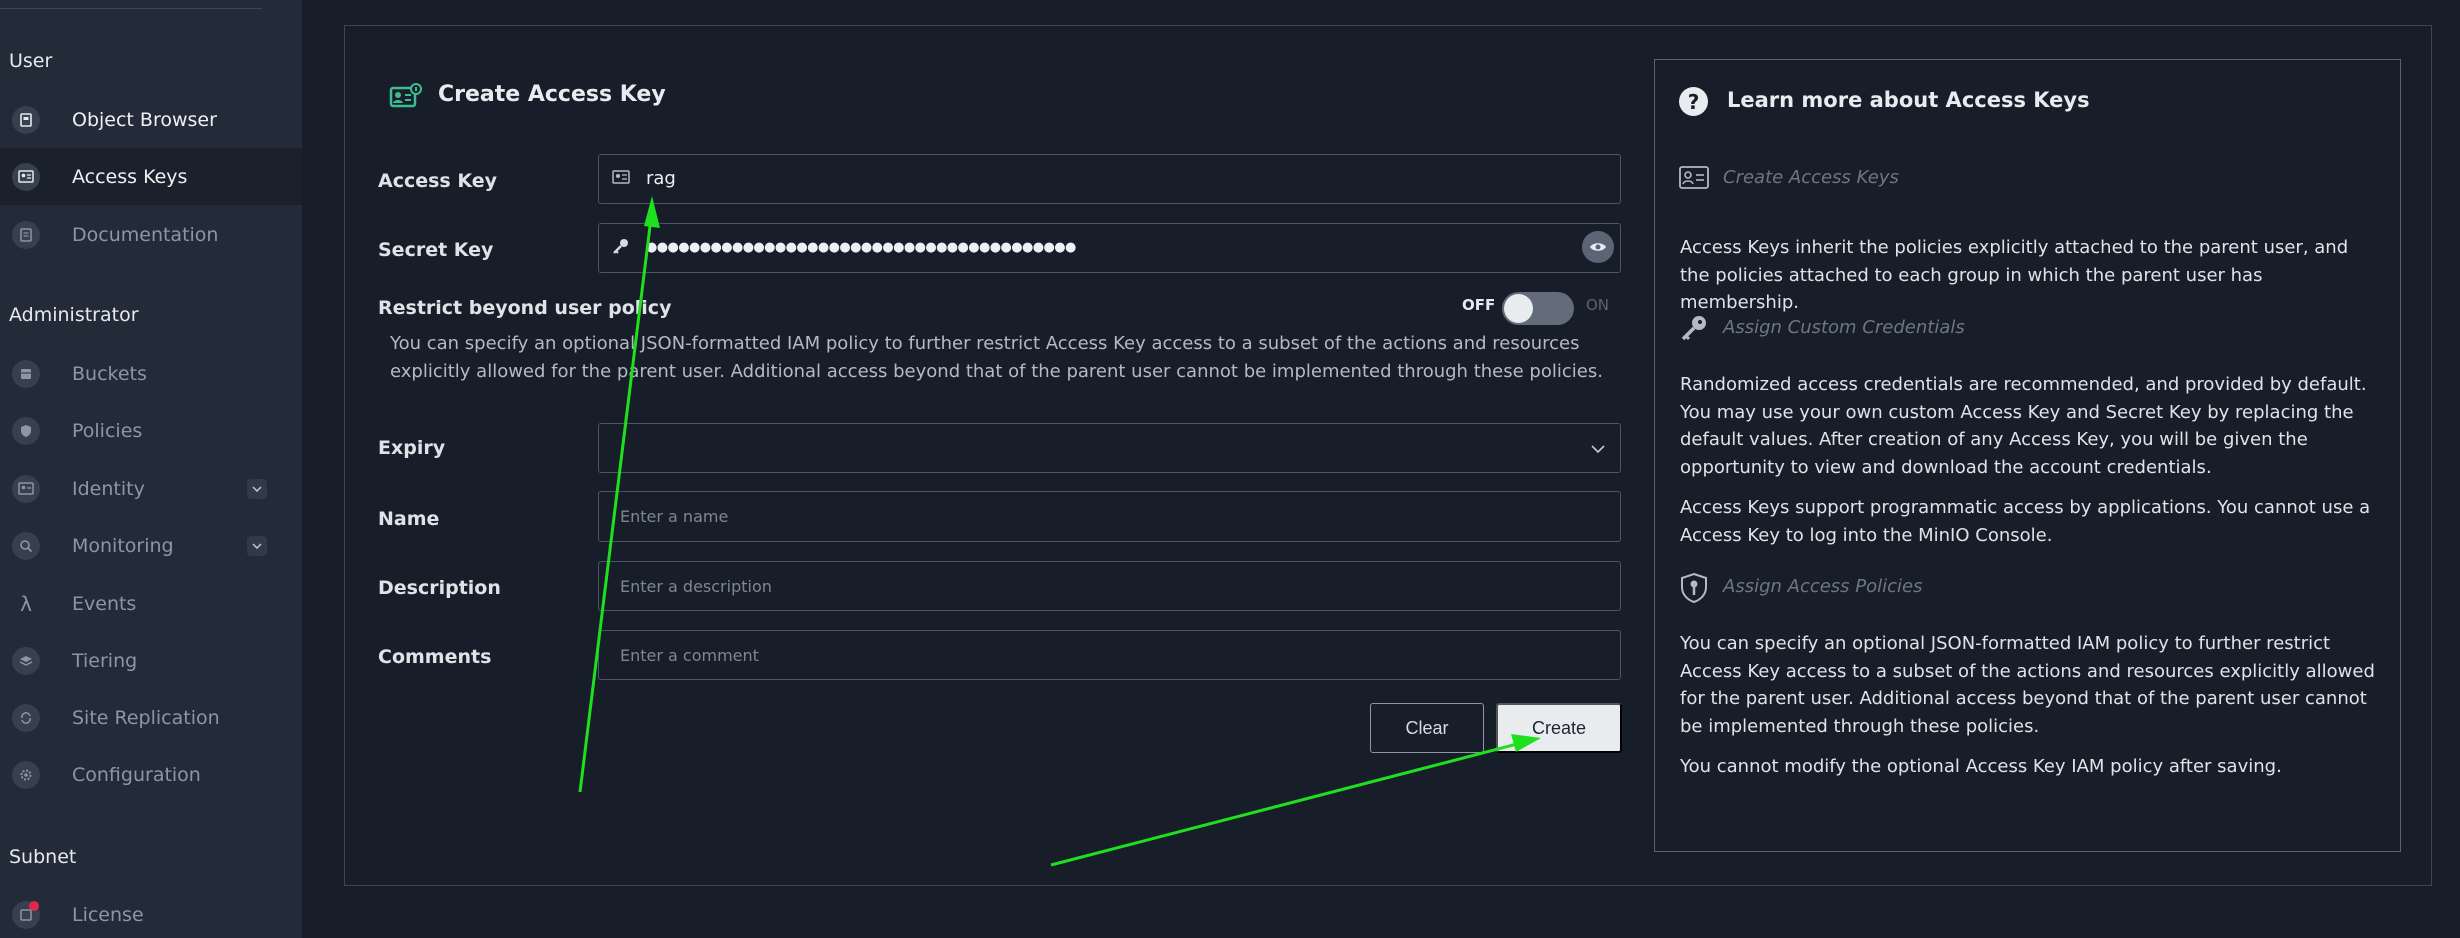 The image size is (2460, 938). I want to click on sidebar-item-label: Policies, so click(107, 430).